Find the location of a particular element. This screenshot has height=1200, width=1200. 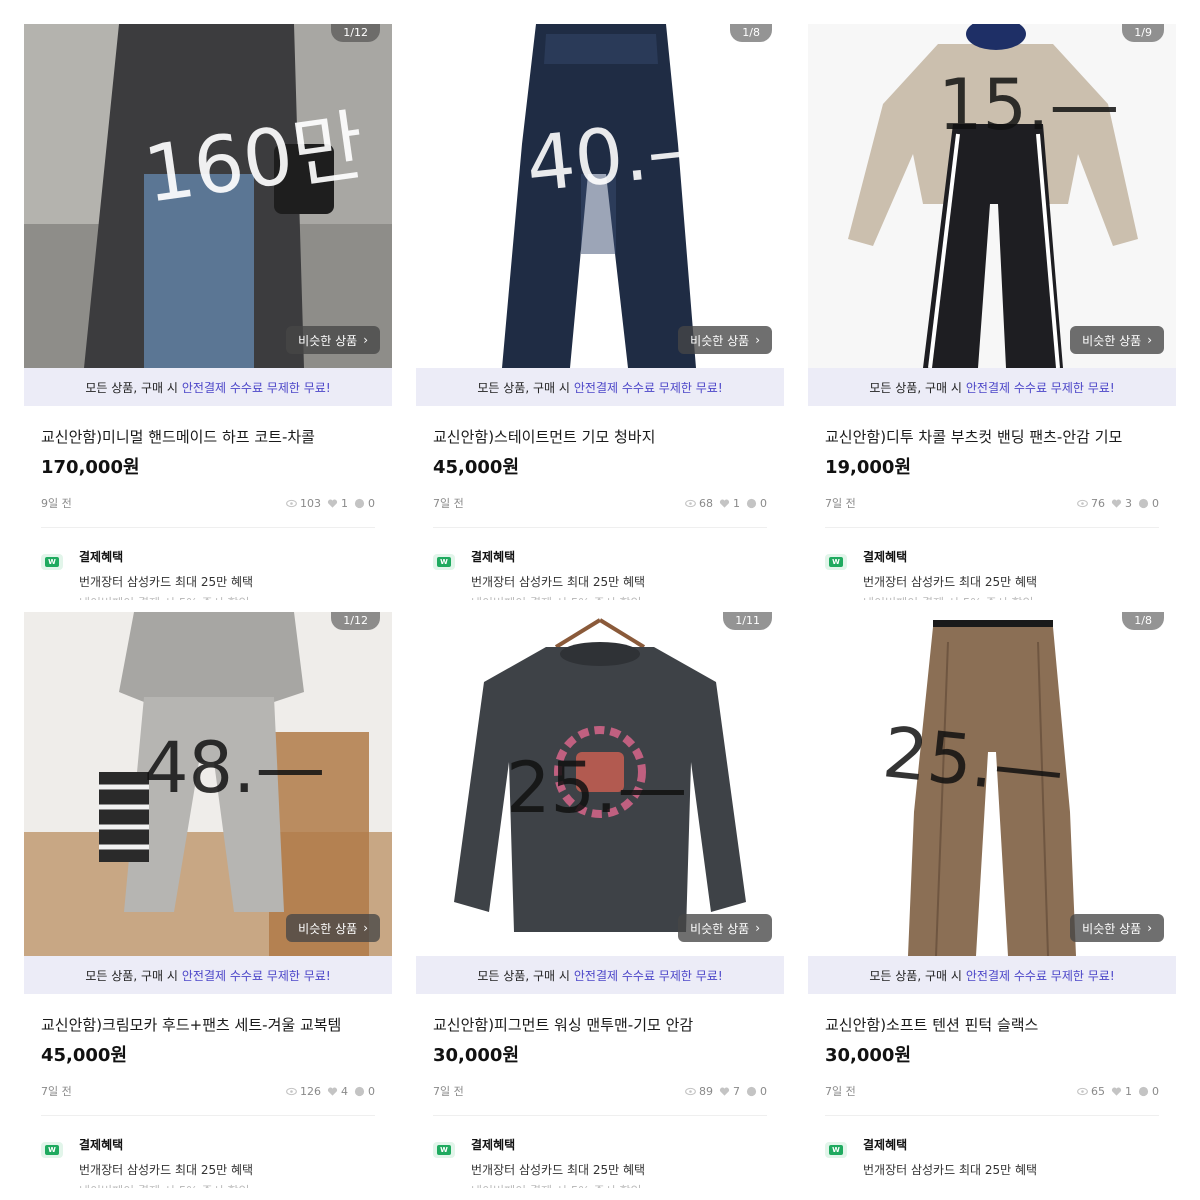

product-photo: 48.— 1/12 비슷한 상품 › is located at coordinates (208, 784).